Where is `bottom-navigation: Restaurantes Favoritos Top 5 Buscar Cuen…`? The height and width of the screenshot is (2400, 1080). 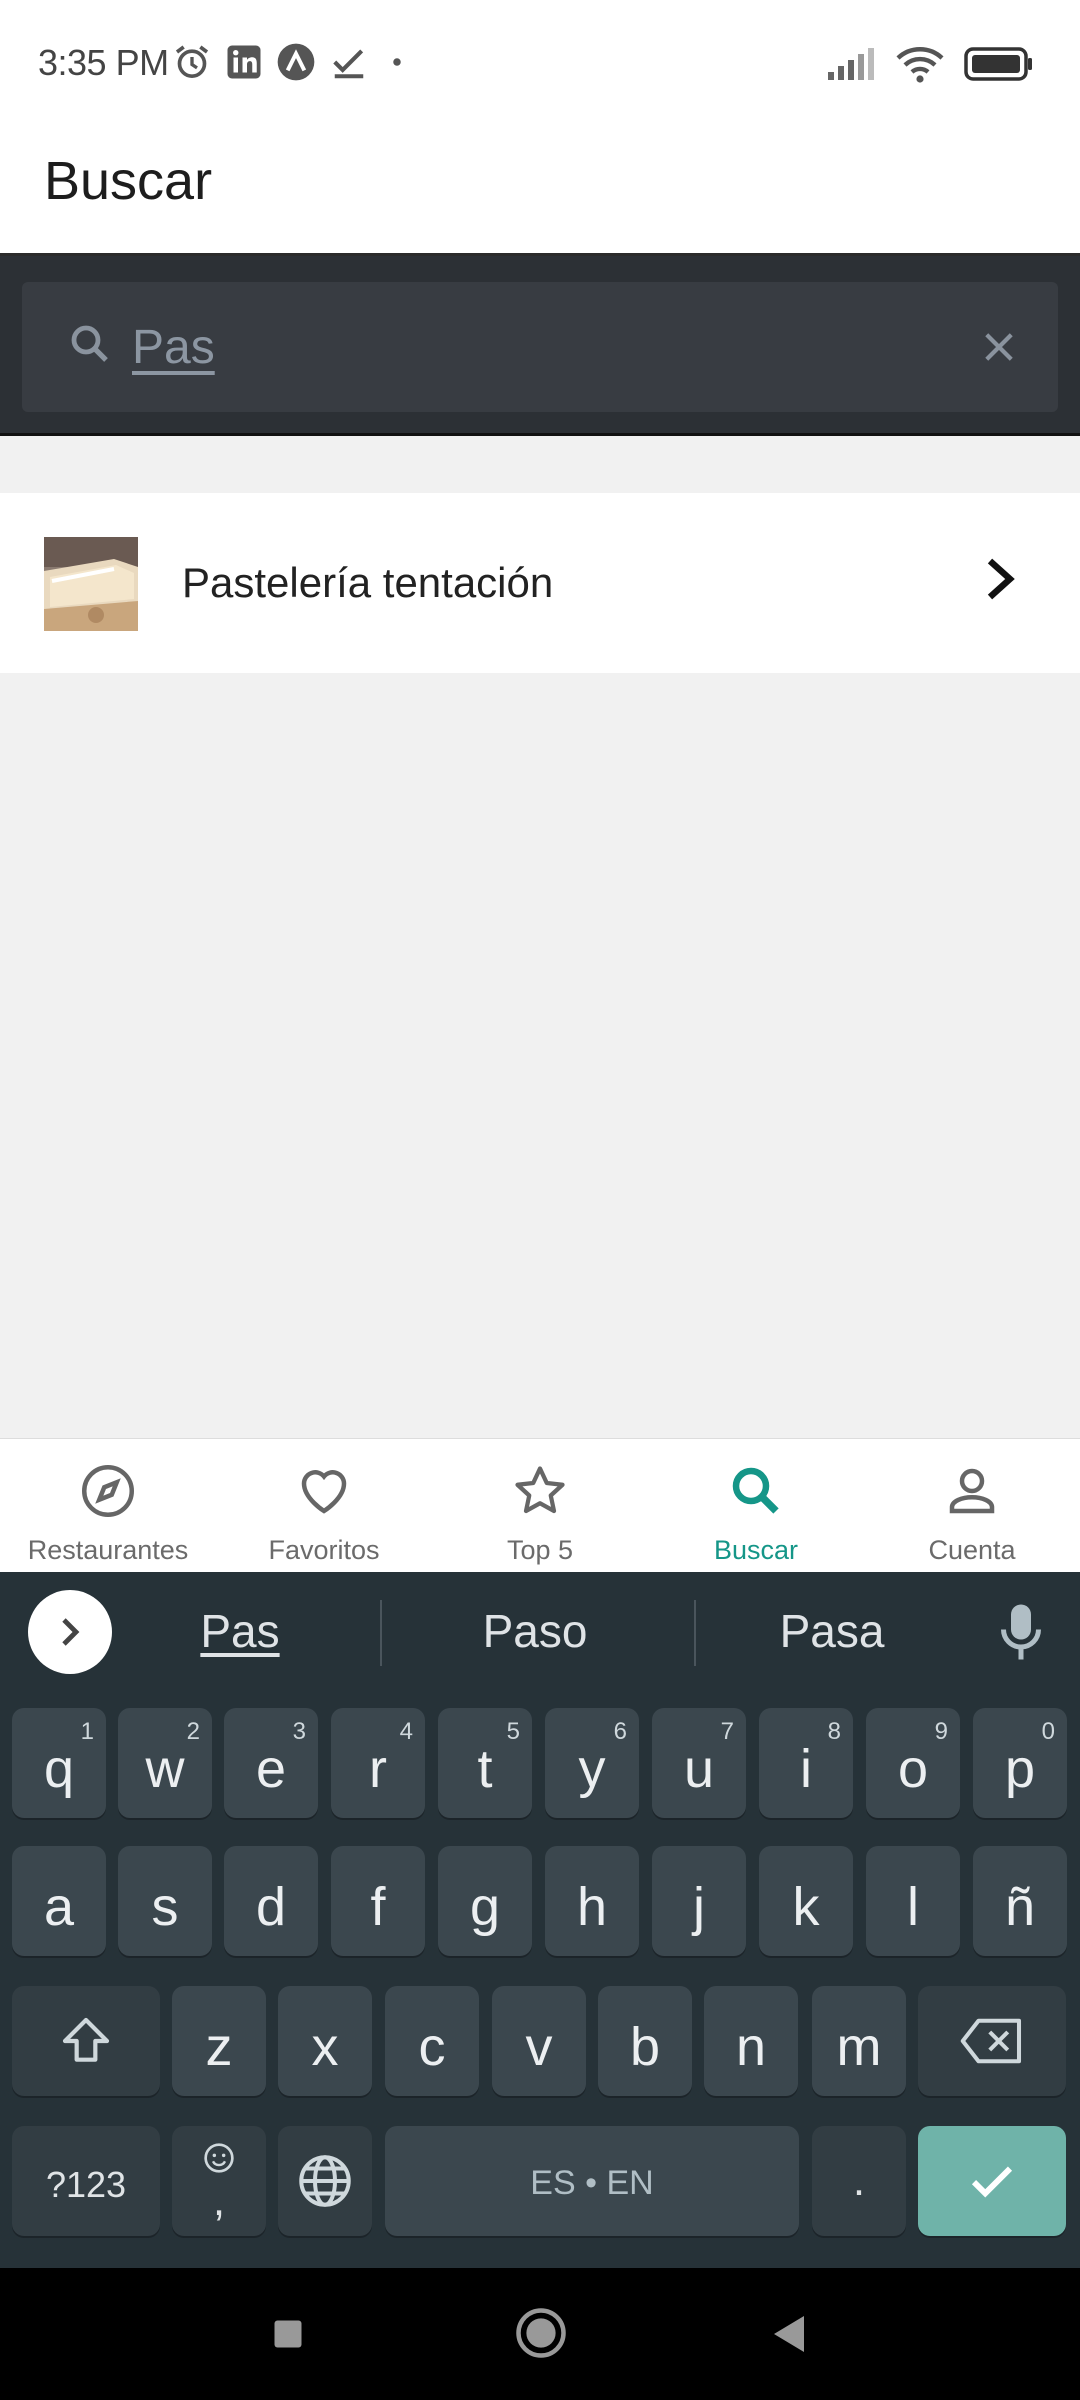
bottom-navigation: Restaurantes Favoritos Top 5 Buscar Cuen… is located at coordinates (540, 1505).